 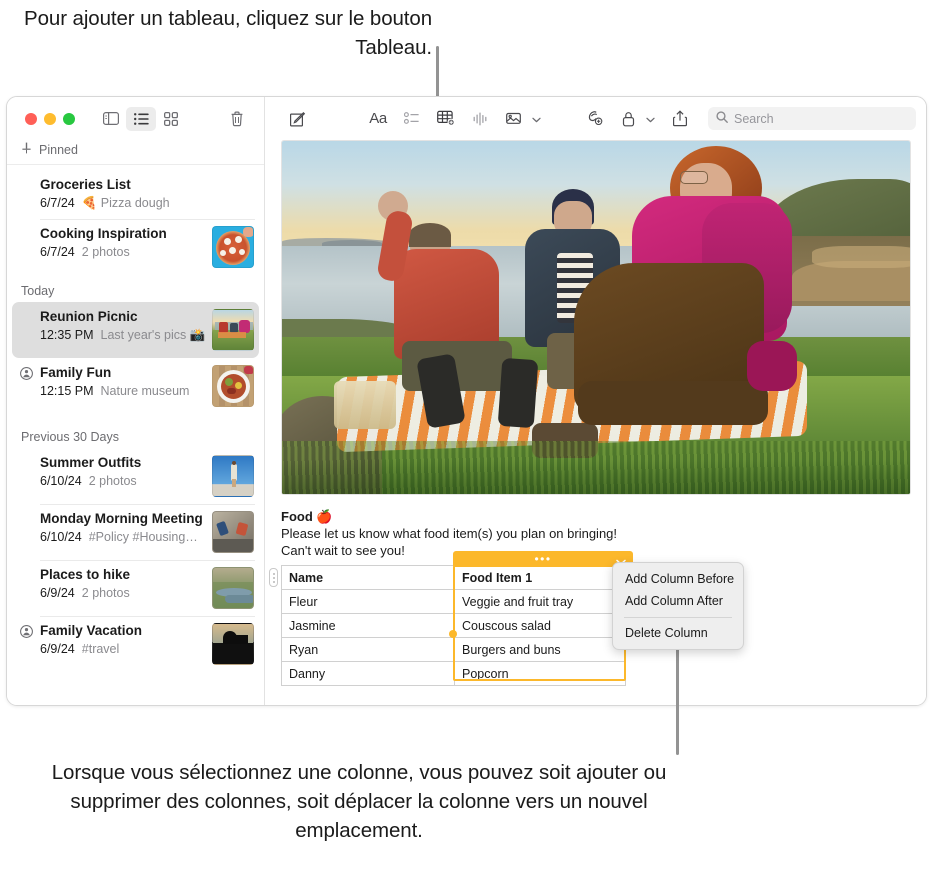 I want to click on note-meta: 12:15 PM Nature museum, so click(x=123, y=391).